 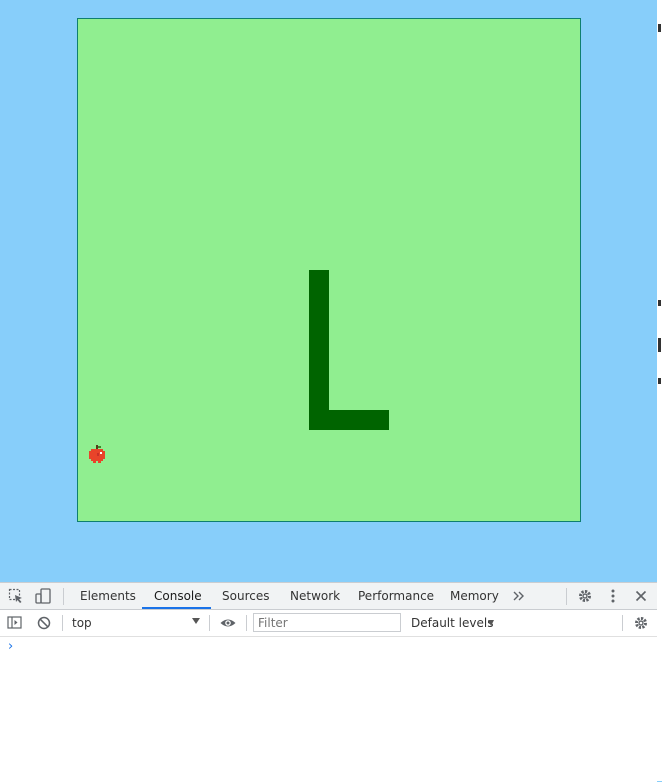 I want to click on apple-icon, so click(x=97, y=454).